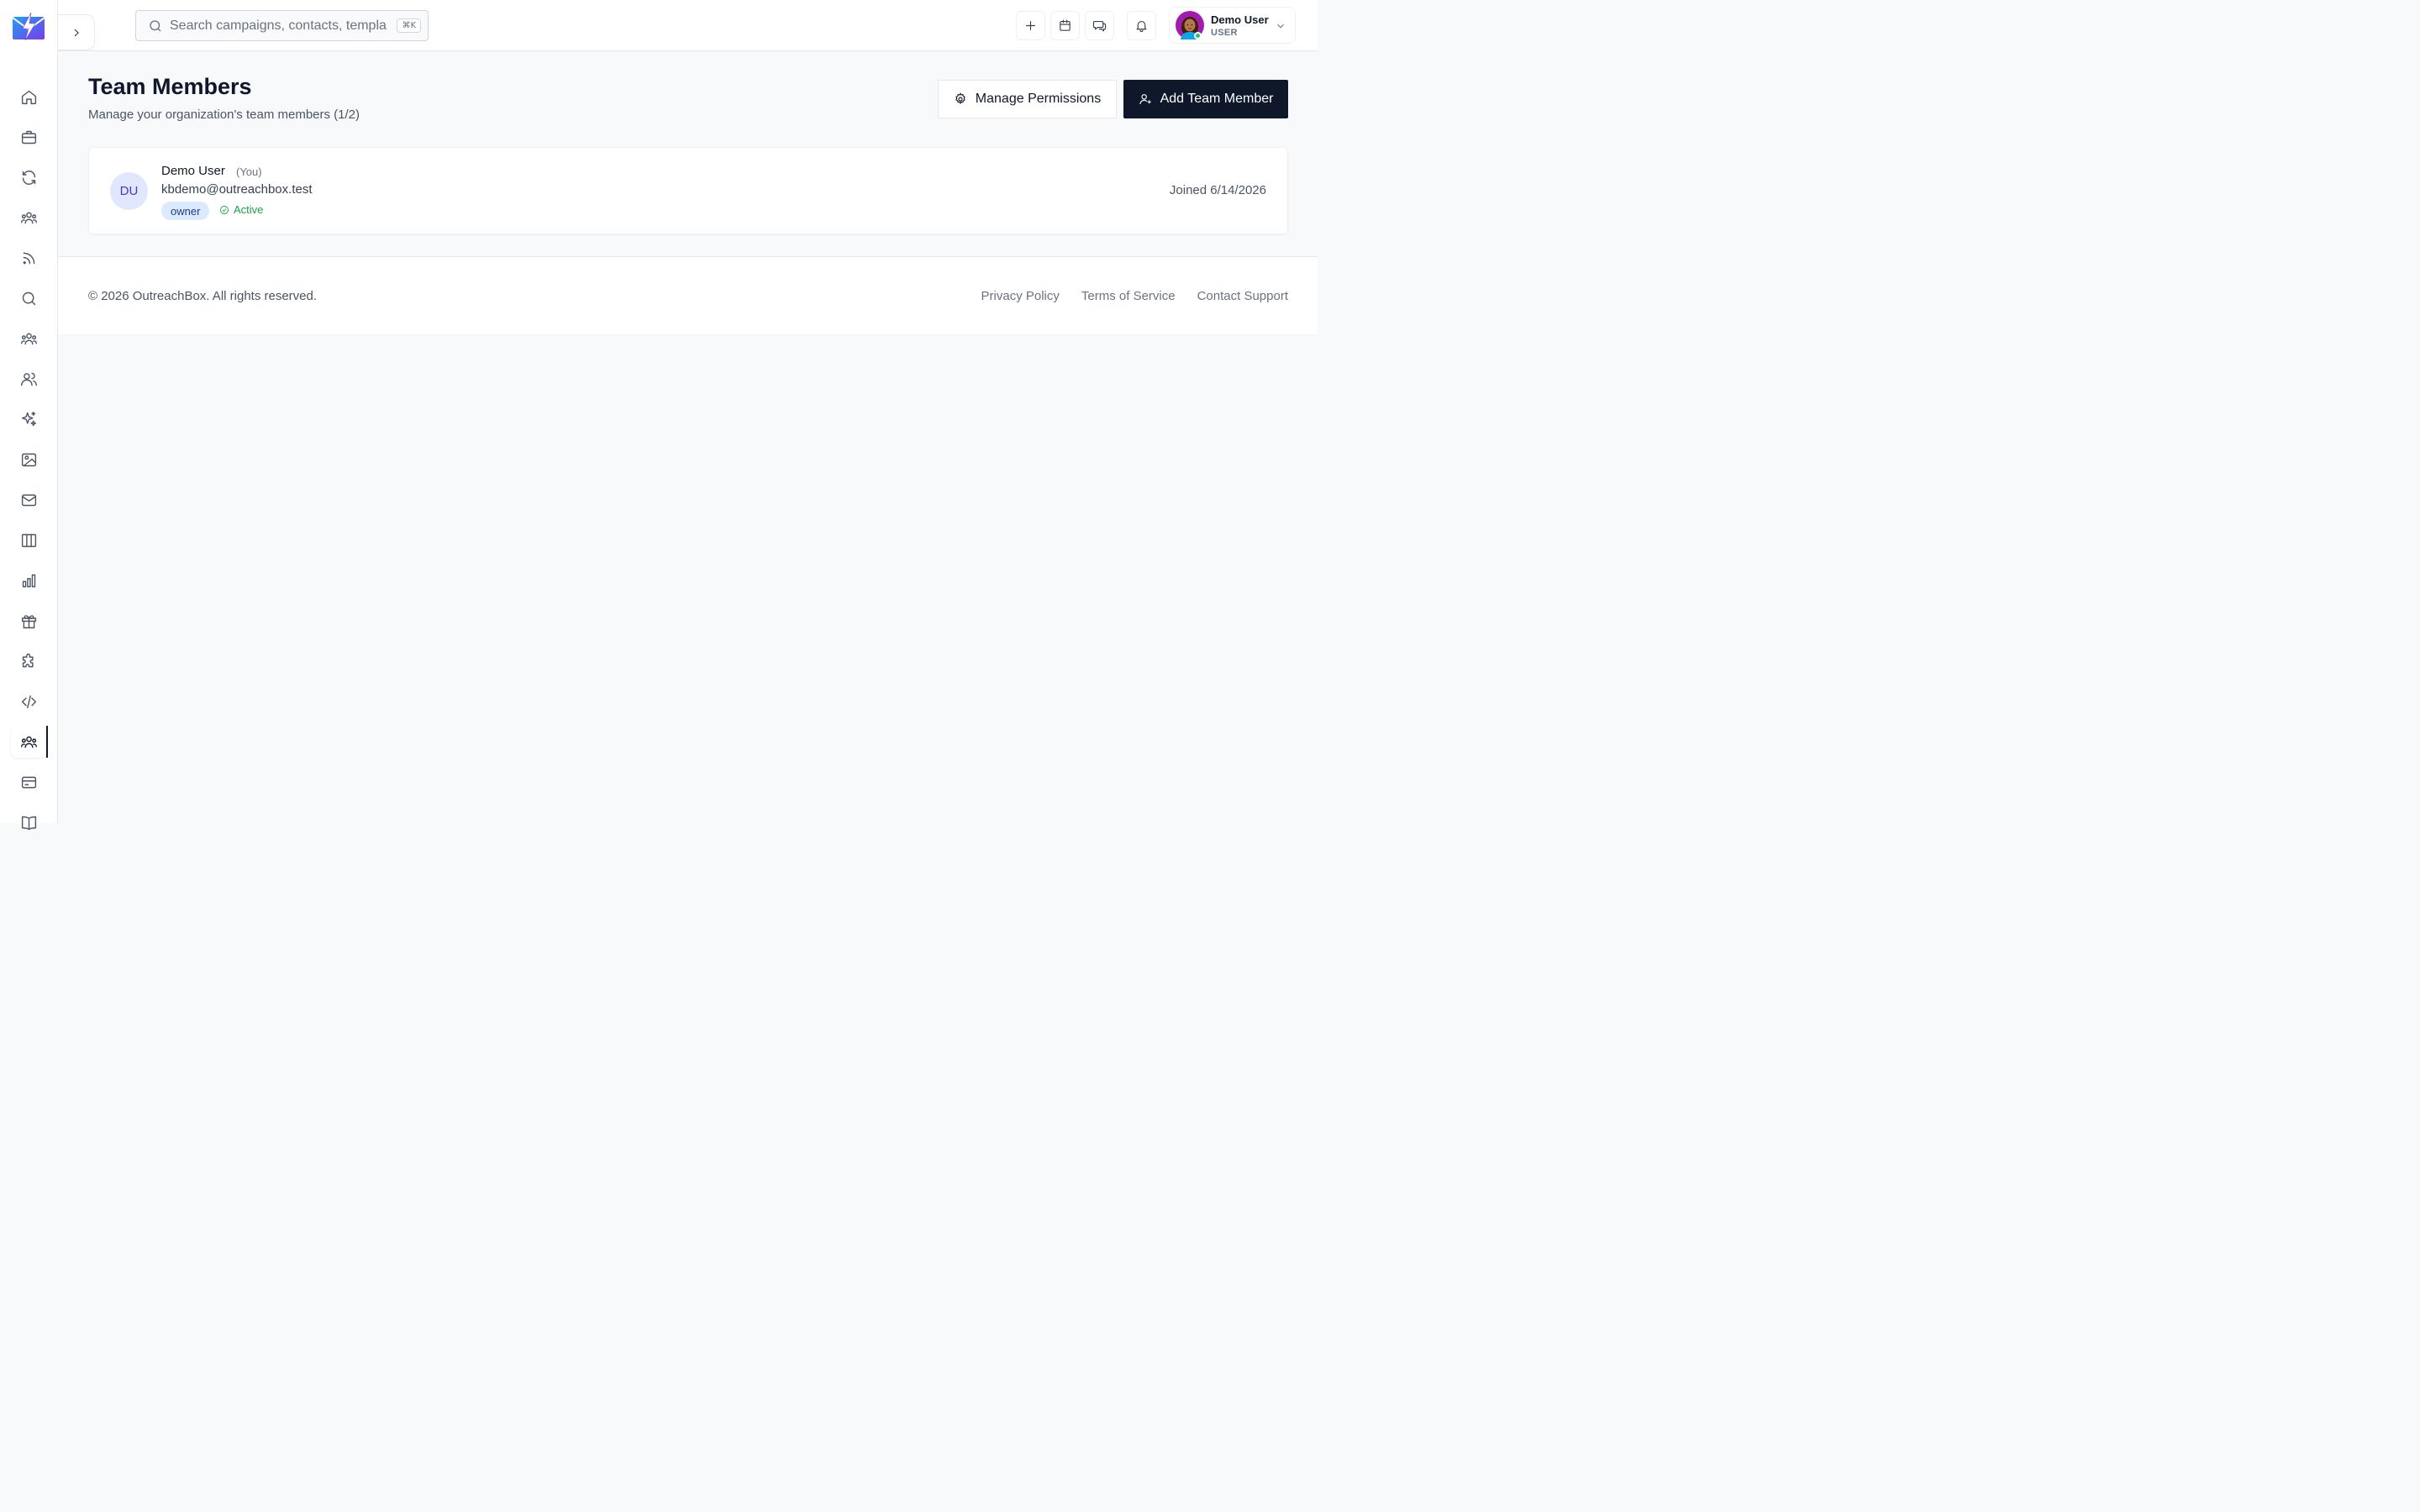 Image resolution: width=2420 pixels, height=1512 pixels. I want to click on nav-rewards, so click(29, 621).